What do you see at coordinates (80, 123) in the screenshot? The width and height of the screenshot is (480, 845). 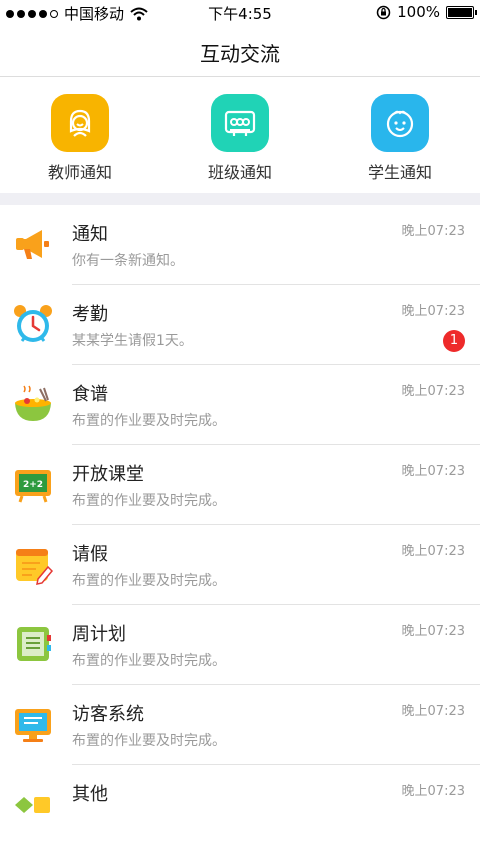 I see `teacher-icon` at bounding box center [80, 123].